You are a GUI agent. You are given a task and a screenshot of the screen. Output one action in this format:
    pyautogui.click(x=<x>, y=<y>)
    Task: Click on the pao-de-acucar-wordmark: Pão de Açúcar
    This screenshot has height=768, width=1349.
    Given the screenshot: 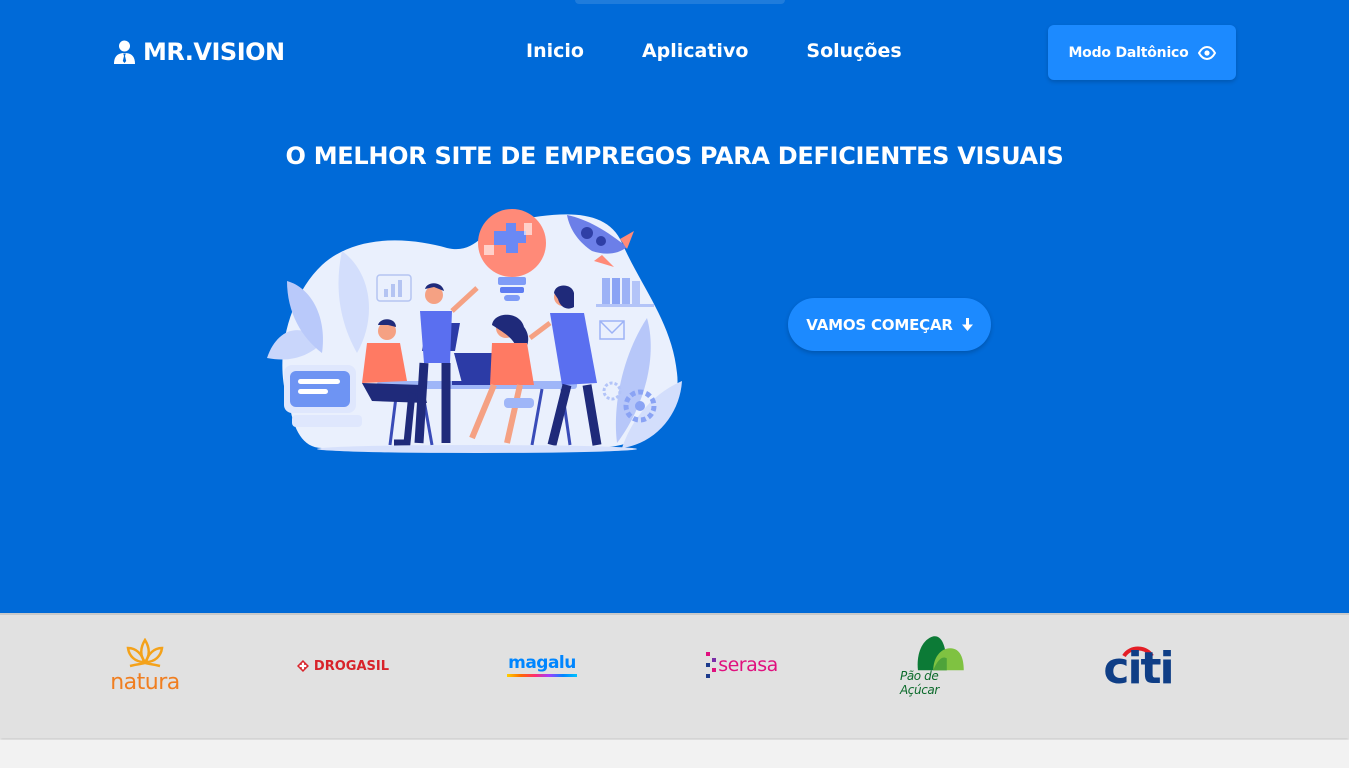 What is the action you would take?
    pyautogui.click(x=919, y=683)
    